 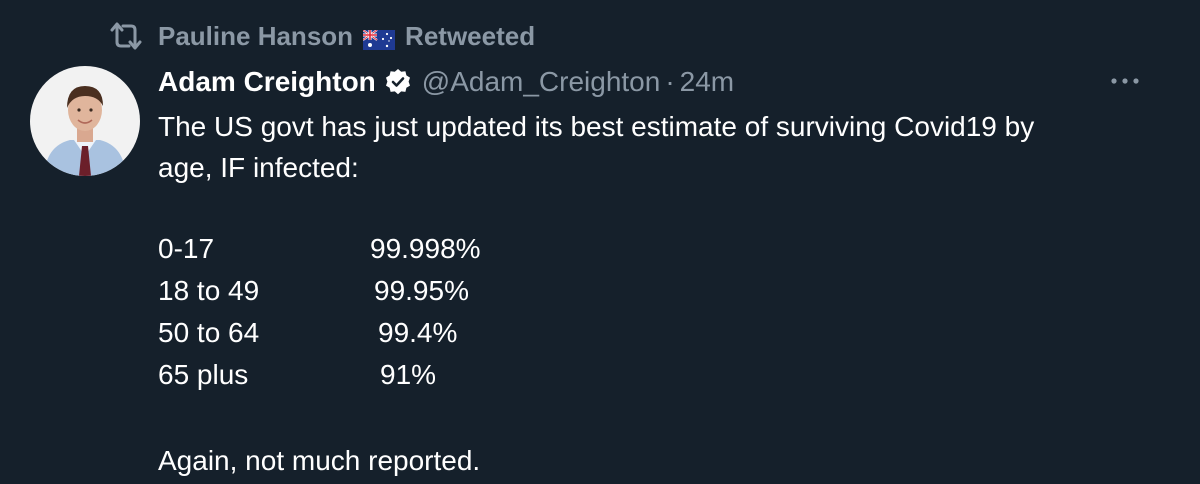 What do you see at coordinates (1125, 80) in the screenshot?
I see `more-options-icon` at bounding box center [1125, 80].